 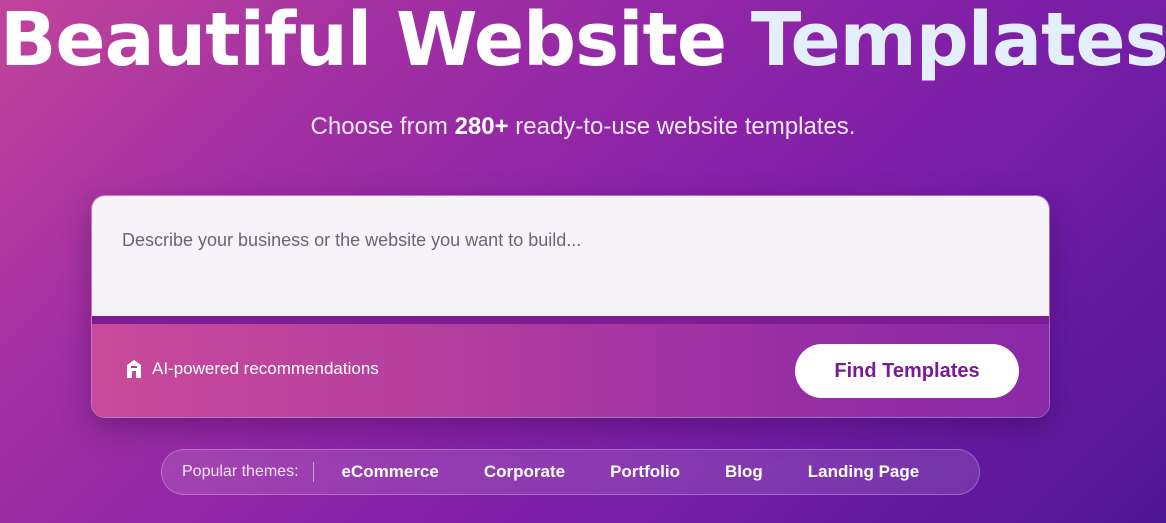 What do you see at coordinates (524, 472) in the screenshot?
I see `theme-link-corporate: Corporate` at bounding box center [524, 472].